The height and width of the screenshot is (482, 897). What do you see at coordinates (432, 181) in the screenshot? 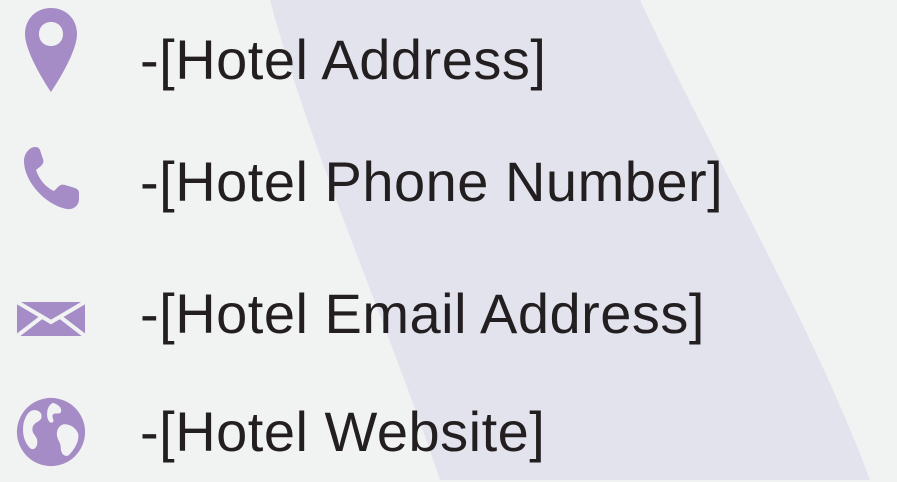
I see `contact-phone-text: -[Hotel Phone Number]` at bounding box center [432, 181].